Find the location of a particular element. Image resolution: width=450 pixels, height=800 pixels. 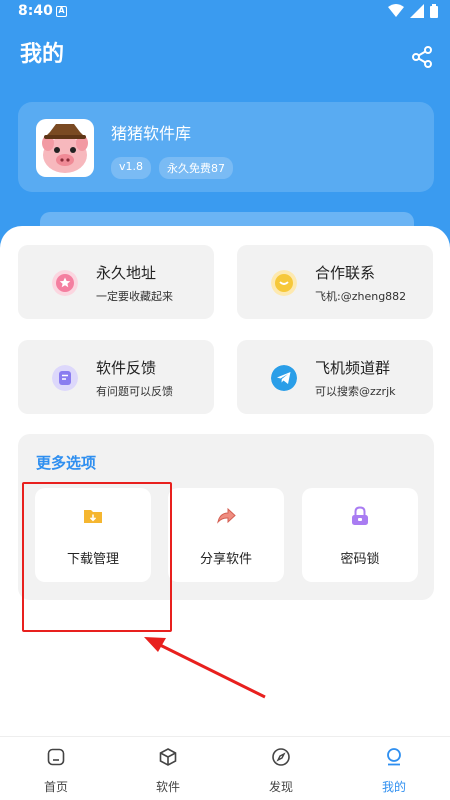

cube-icon is located at coordinates (168, 757).